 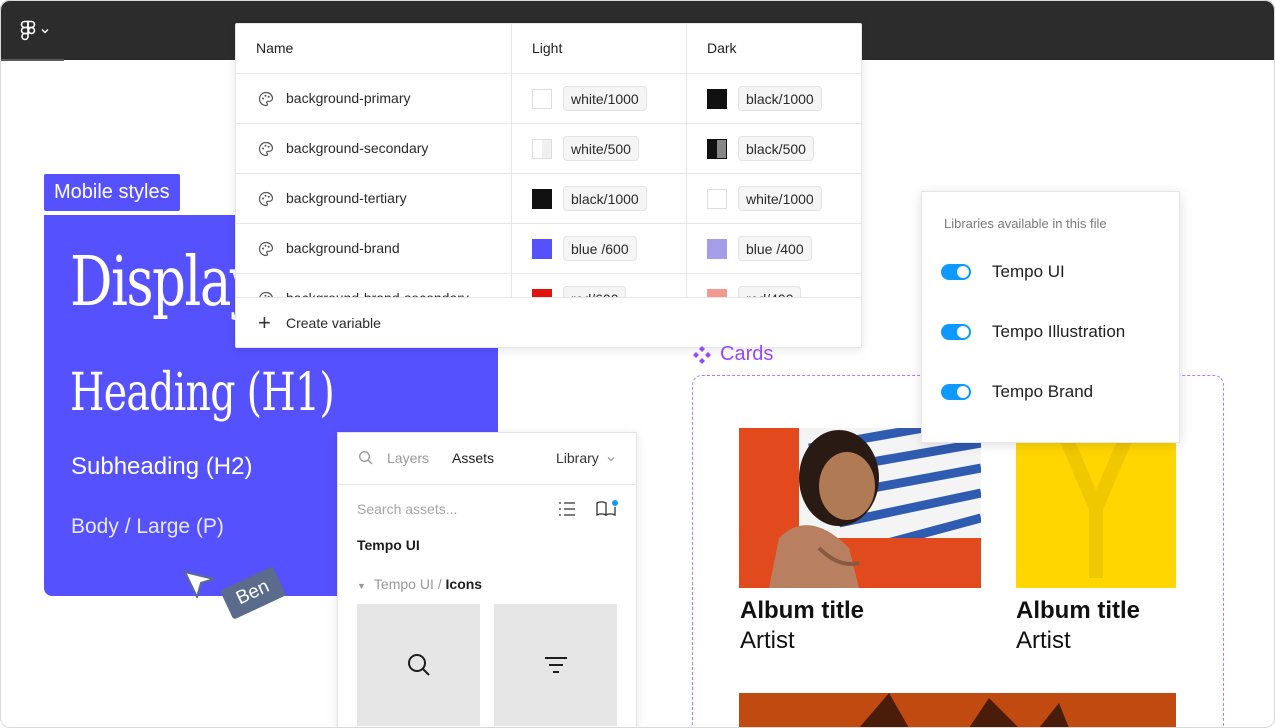 What do you see at coordinates (112, 192) in the screenshot?
I see `frame-label-mobile-styles: Mobile styles` at bounding box center [112, 192].